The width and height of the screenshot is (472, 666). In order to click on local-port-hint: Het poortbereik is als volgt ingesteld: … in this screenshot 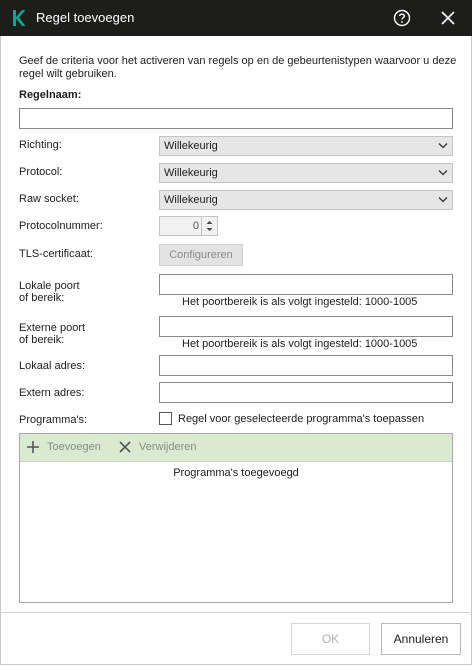, I will do `click(300, 302)`.